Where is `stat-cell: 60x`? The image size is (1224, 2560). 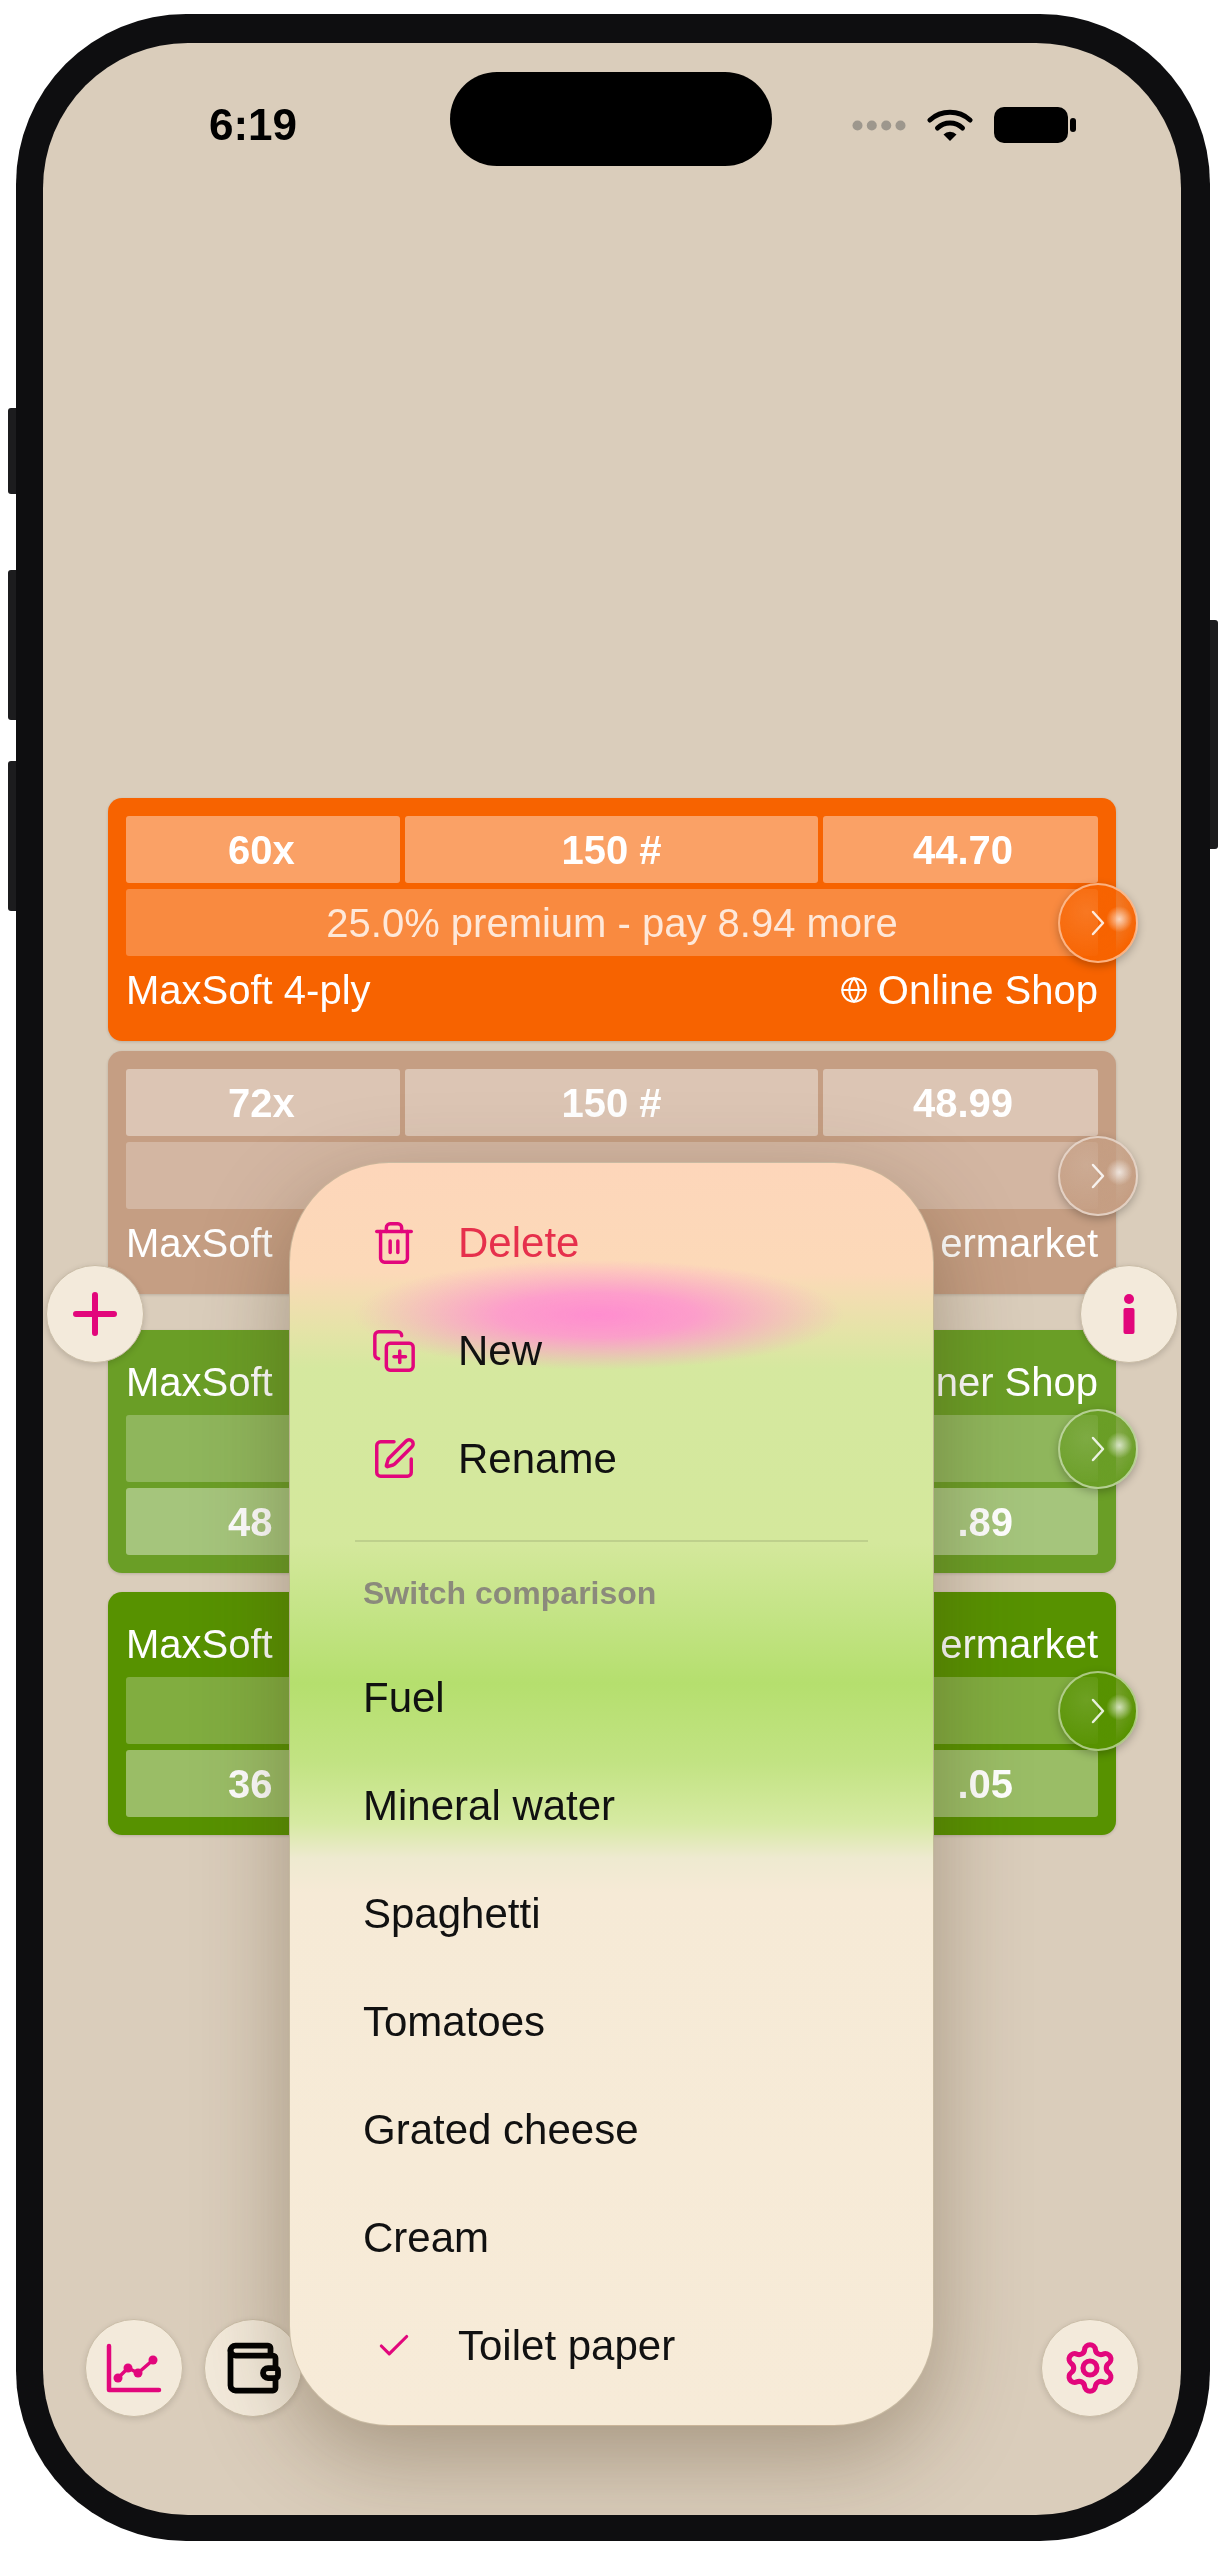 stat-cell: 60x is located at coordinates (263, 849).